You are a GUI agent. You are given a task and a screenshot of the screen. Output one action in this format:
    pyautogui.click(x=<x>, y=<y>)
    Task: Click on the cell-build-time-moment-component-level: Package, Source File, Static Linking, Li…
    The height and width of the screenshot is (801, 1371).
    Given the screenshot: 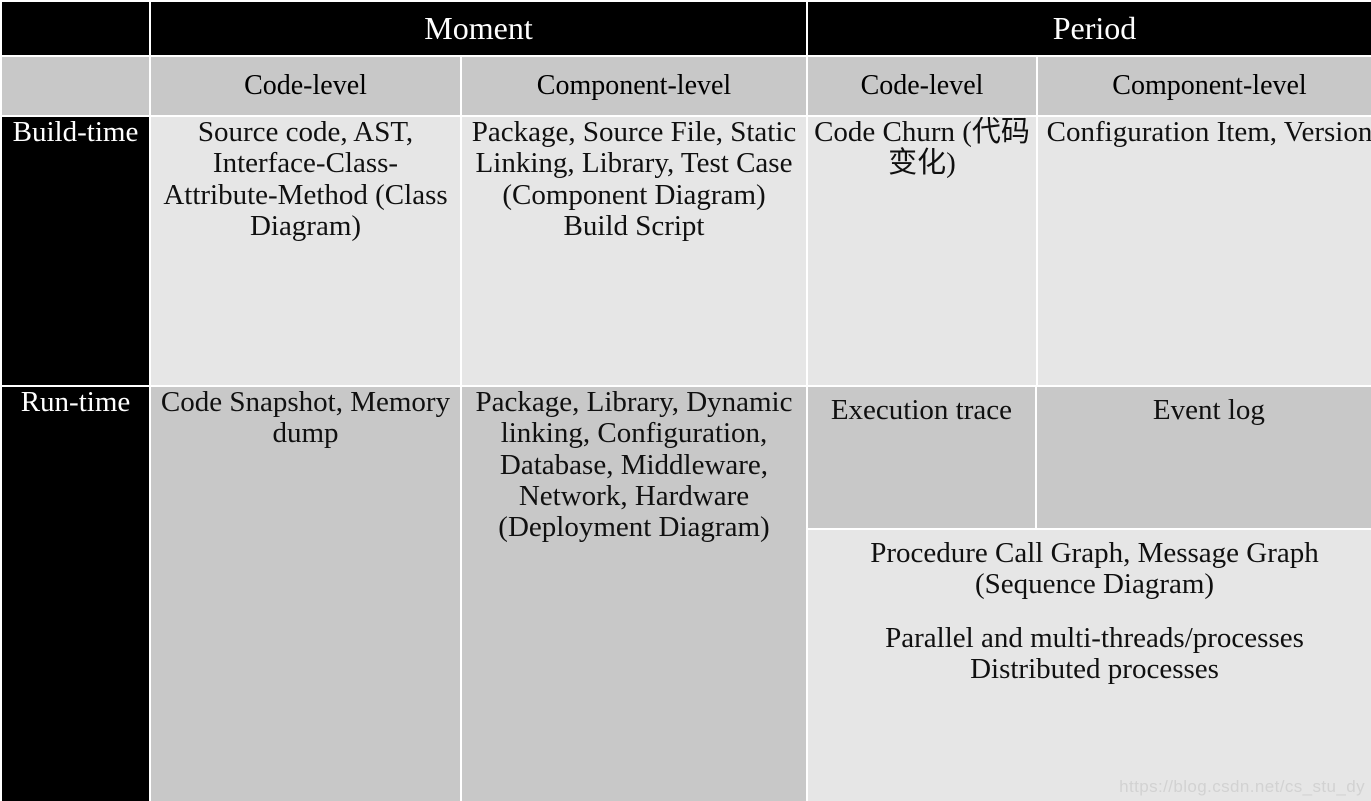 What is the action you would take?
    pyautogui.click(x=634, y=251)
    